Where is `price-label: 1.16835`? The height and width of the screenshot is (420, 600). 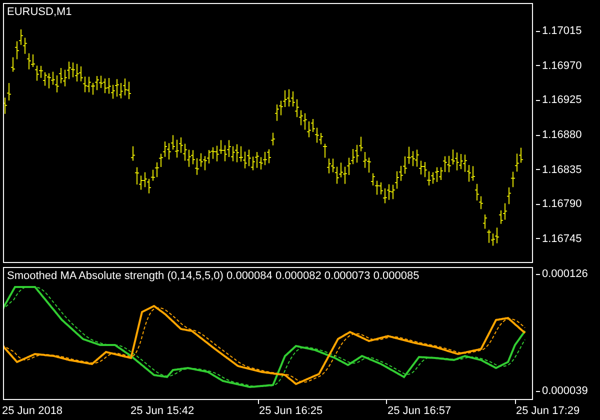 price-label: 1.16835 is located at coordinates (561, 169).